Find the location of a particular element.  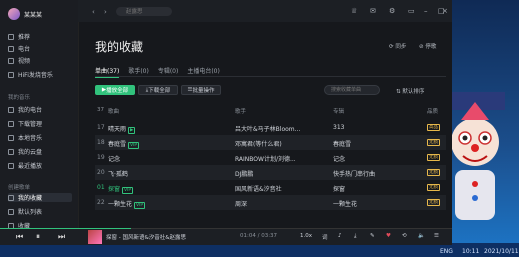

mail-icon: ✉ is located at coordinates (373, 11).